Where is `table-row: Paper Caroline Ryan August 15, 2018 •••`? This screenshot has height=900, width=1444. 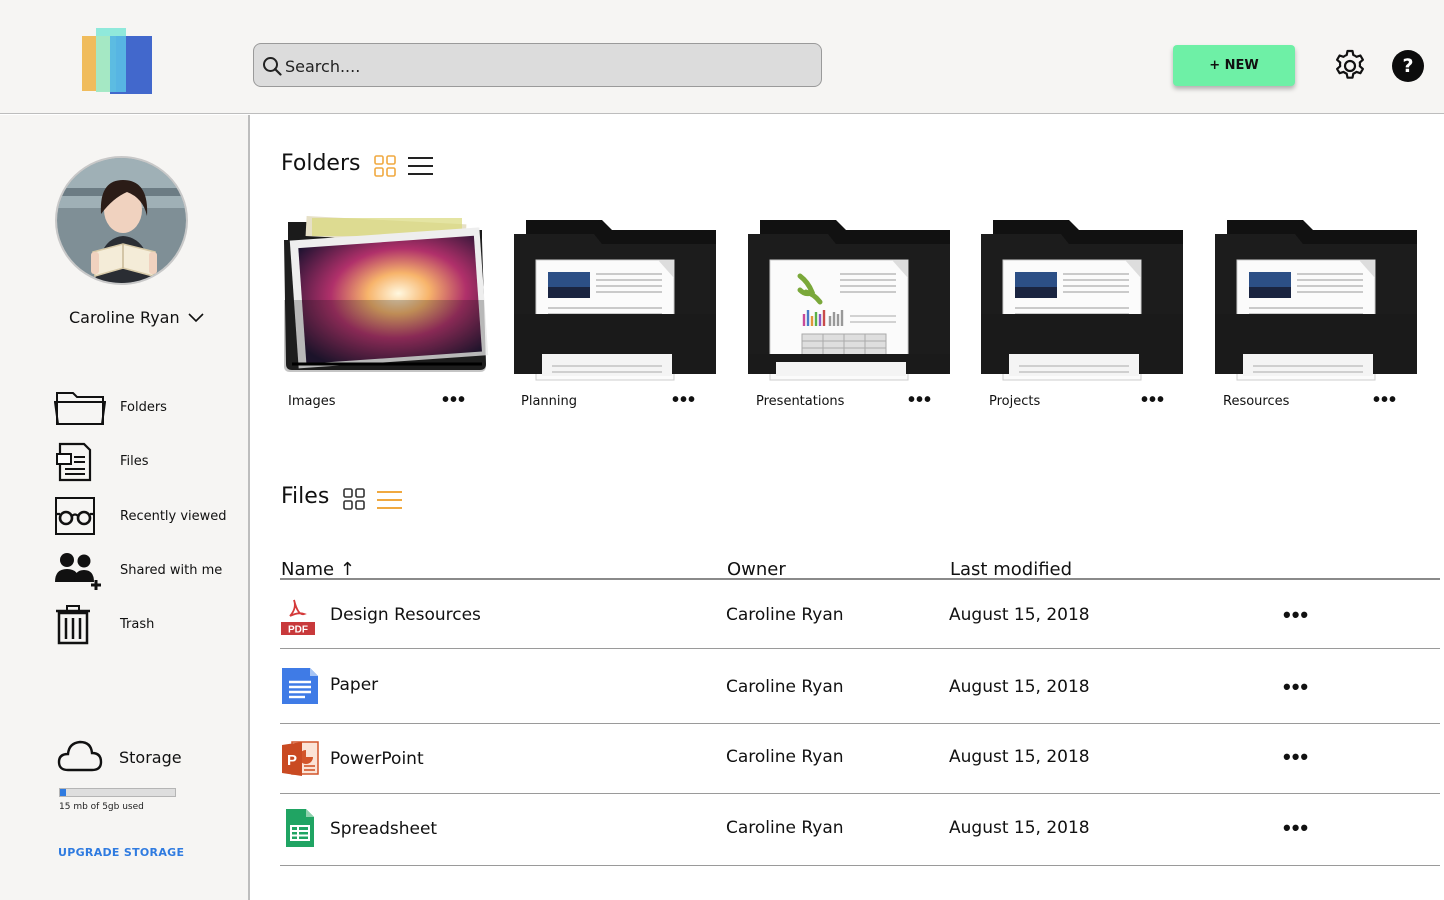 table-row: Paper Caroline Ryan August 15, 2018 ••• is located at coordinates (860, 686).